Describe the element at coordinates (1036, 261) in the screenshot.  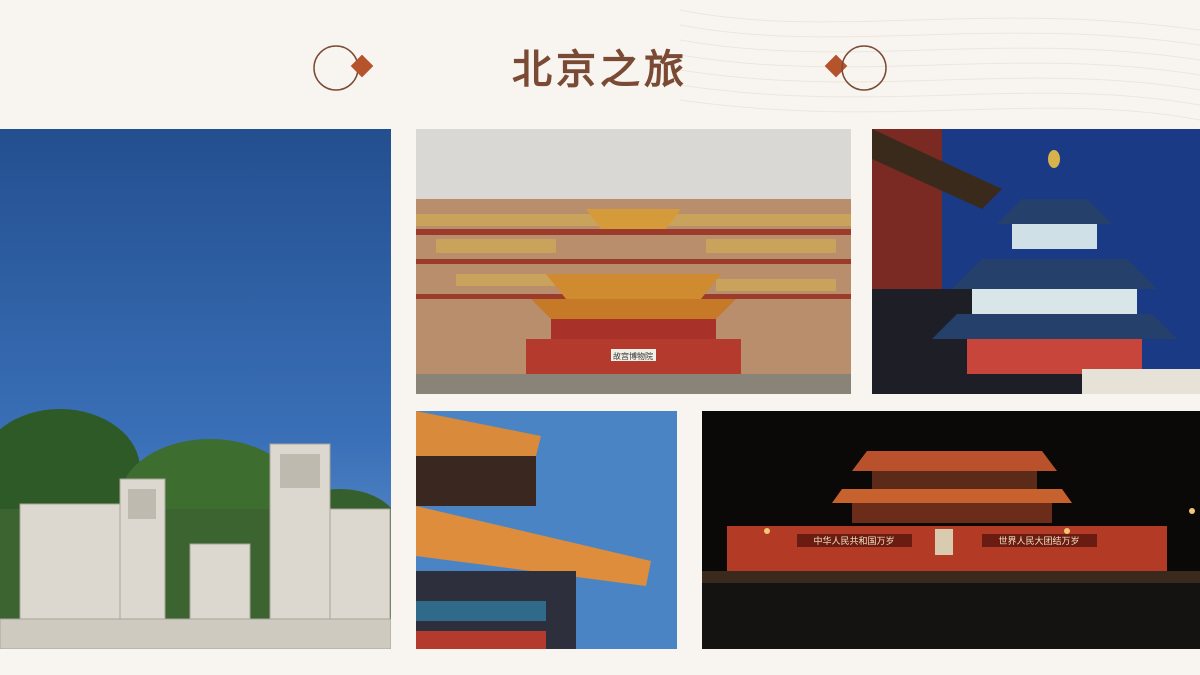
I see `photo-temple` at that location.